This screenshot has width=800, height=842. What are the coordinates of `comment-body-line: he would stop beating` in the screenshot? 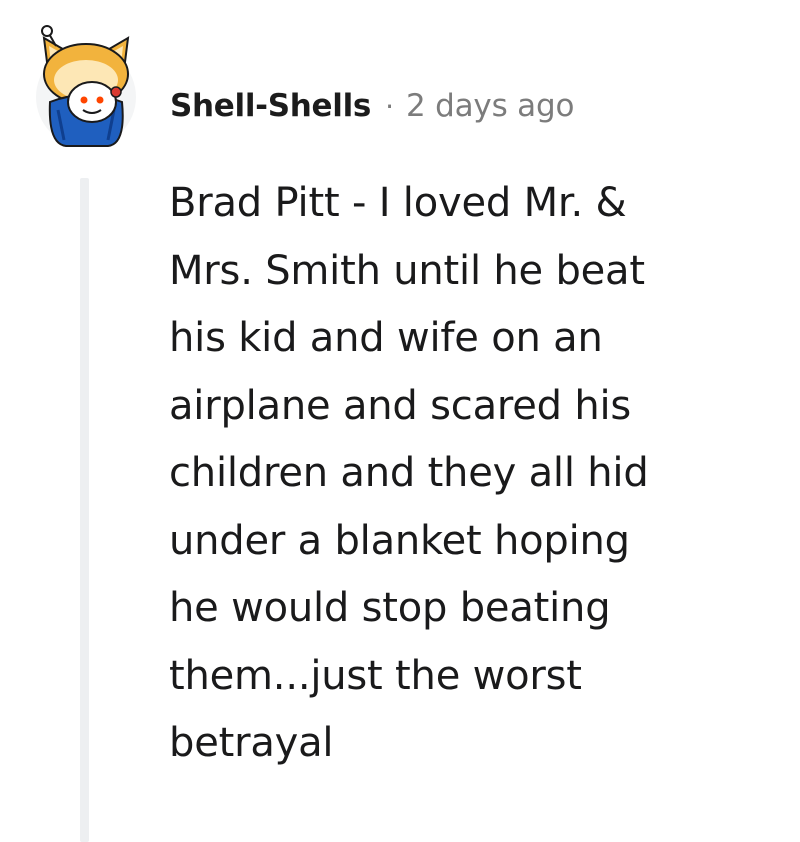 It's located at (390, 608).